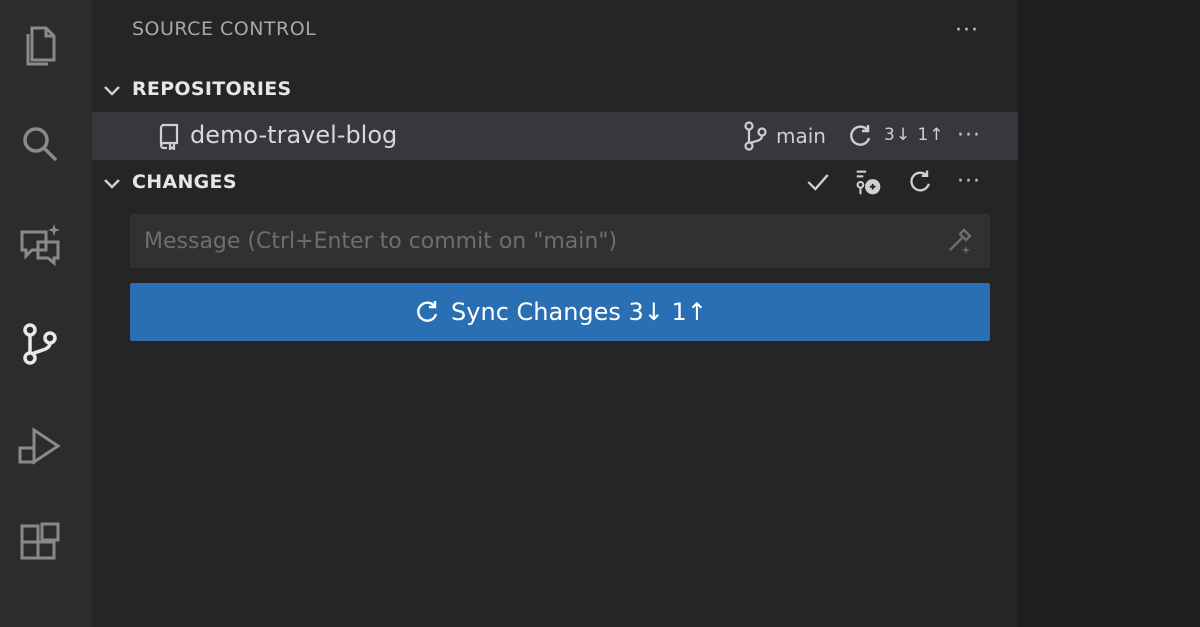  I want to click on commit-message-input, so click(530, 241).